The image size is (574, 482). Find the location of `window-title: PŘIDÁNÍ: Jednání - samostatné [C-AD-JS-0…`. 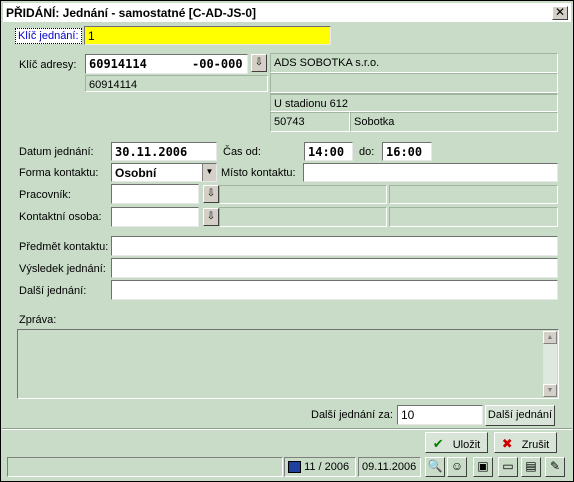

window-title: PŘIDÁNÍ: Jednání - samostatné [C-AD-JS-0… is located at coordinates (287, 12).